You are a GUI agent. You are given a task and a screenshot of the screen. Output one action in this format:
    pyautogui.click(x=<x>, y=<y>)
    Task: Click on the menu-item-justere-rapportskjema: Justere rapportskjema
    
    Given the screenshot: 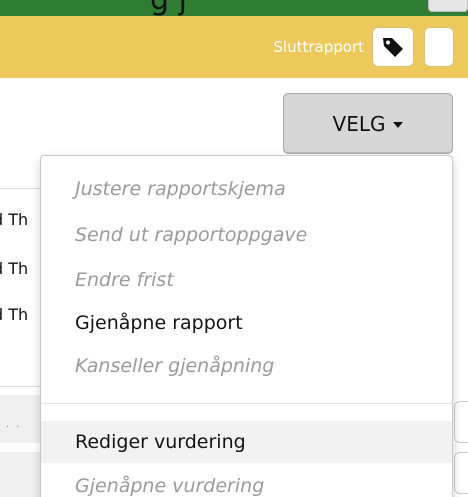 What is the action you would take?
    pyautogui.click(x=246, y=189)
    